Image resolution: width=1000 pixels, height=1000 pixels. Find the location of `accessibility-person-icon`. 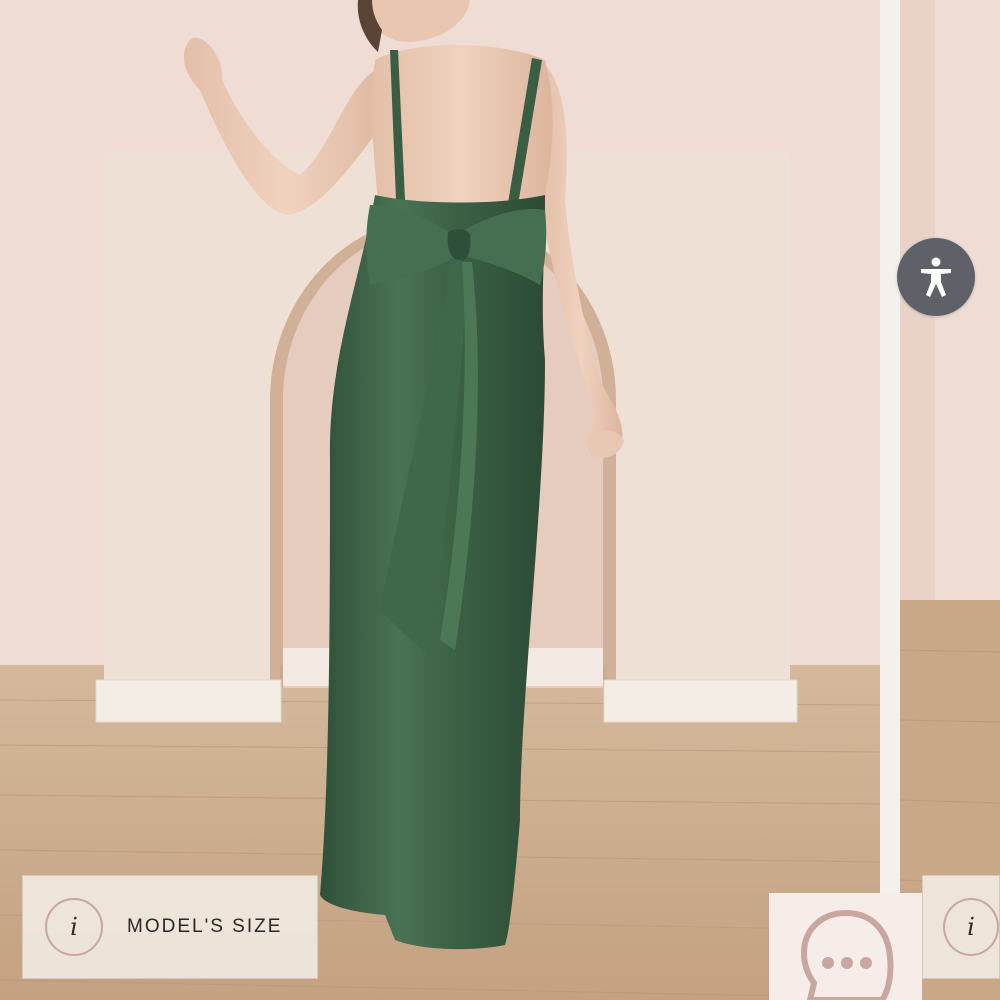

accessibility-person-icon is located at coordinates (936, 277).